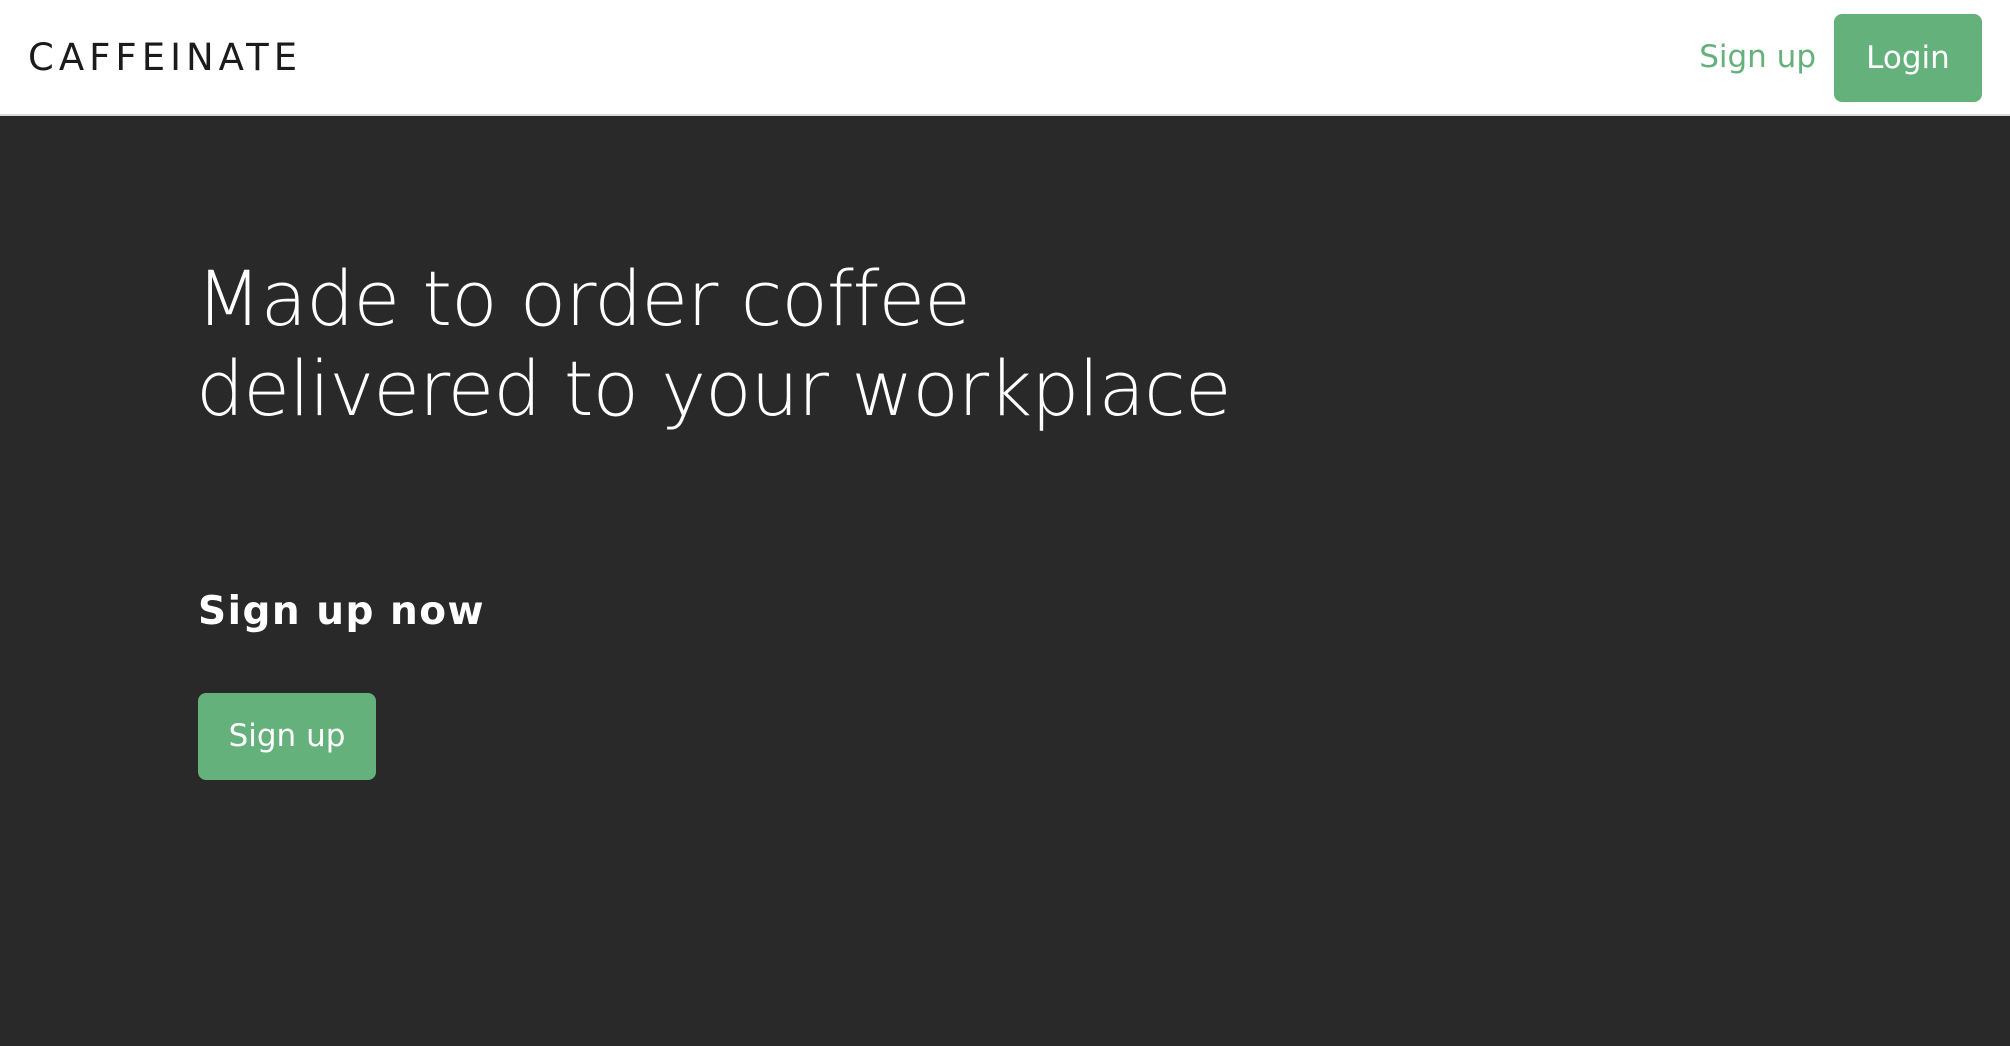 This screenshot has width=2010, height=1046. I want to click on hero-subheading: Sign up now, so click(342, 611).